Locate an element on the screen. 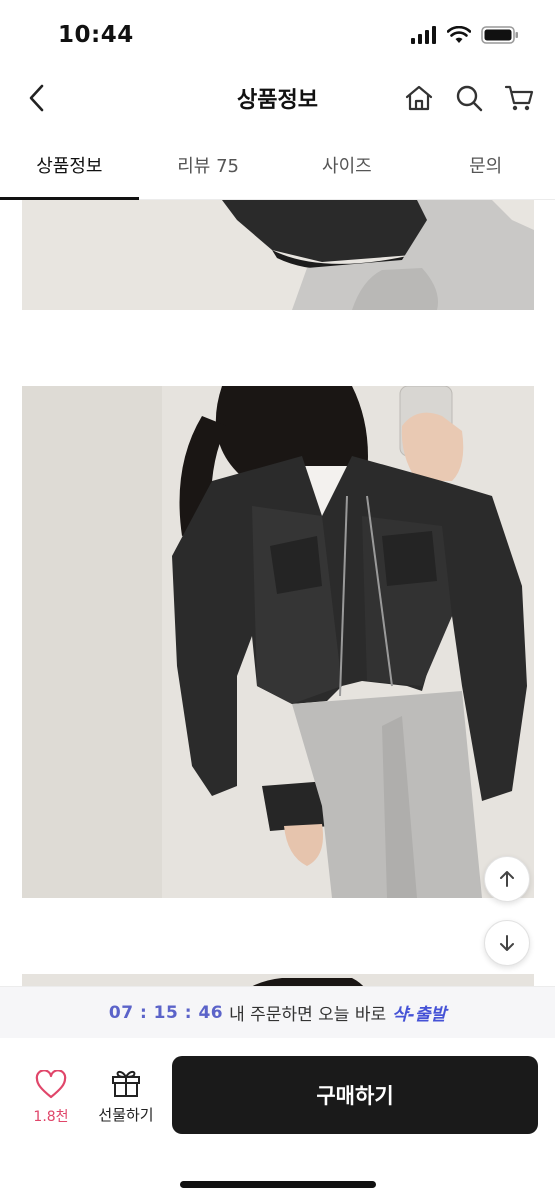 The height and width of the screenshot is (1200, 555). gift-button: 선물하기 is located at coordinates (126, 1096).